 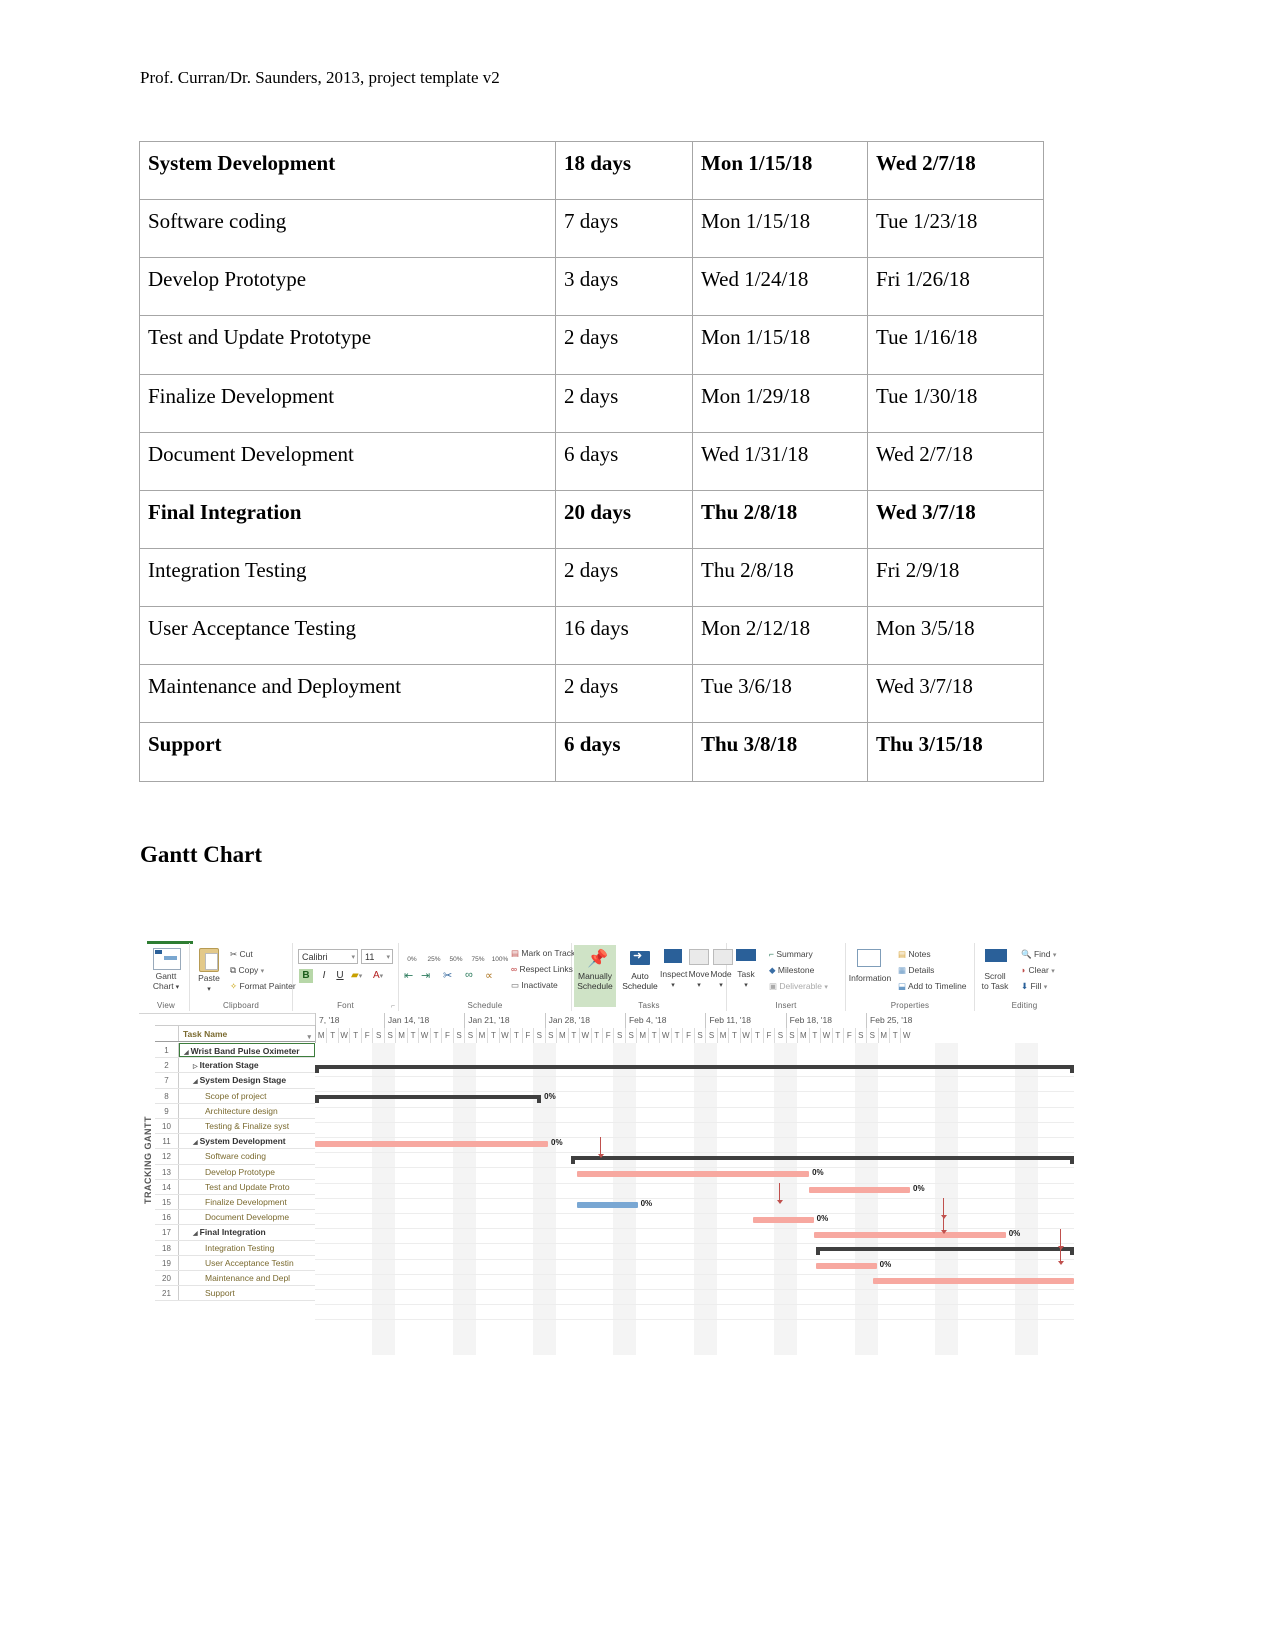 What do you see at coordinates (328, 956) in the screenshot?
I see `font-name-combobox: Calibri ▾` at bounding box center [328, 956].